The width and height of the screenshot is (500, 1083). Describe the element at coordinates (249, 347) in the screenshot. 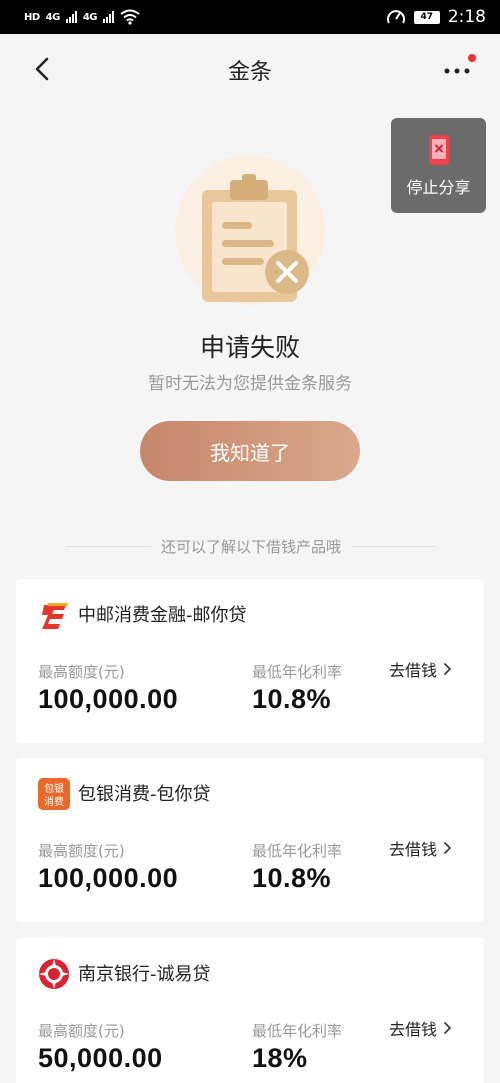

I see `result-title: 申请失败` at that location.